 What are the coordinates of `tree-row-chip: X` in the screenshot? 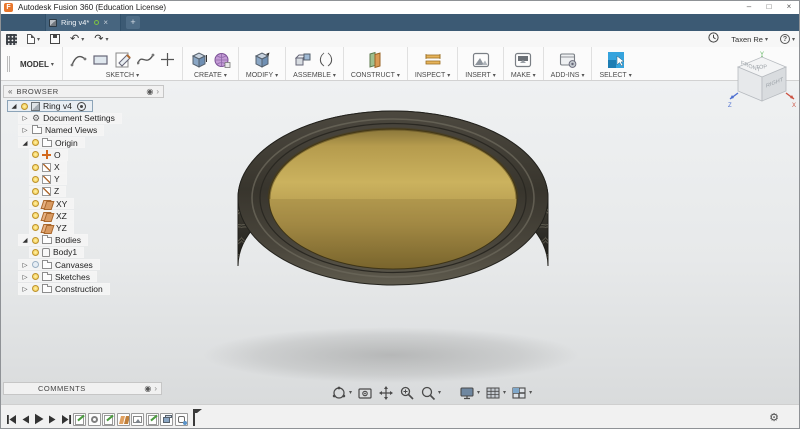 It's located at (48, 167).